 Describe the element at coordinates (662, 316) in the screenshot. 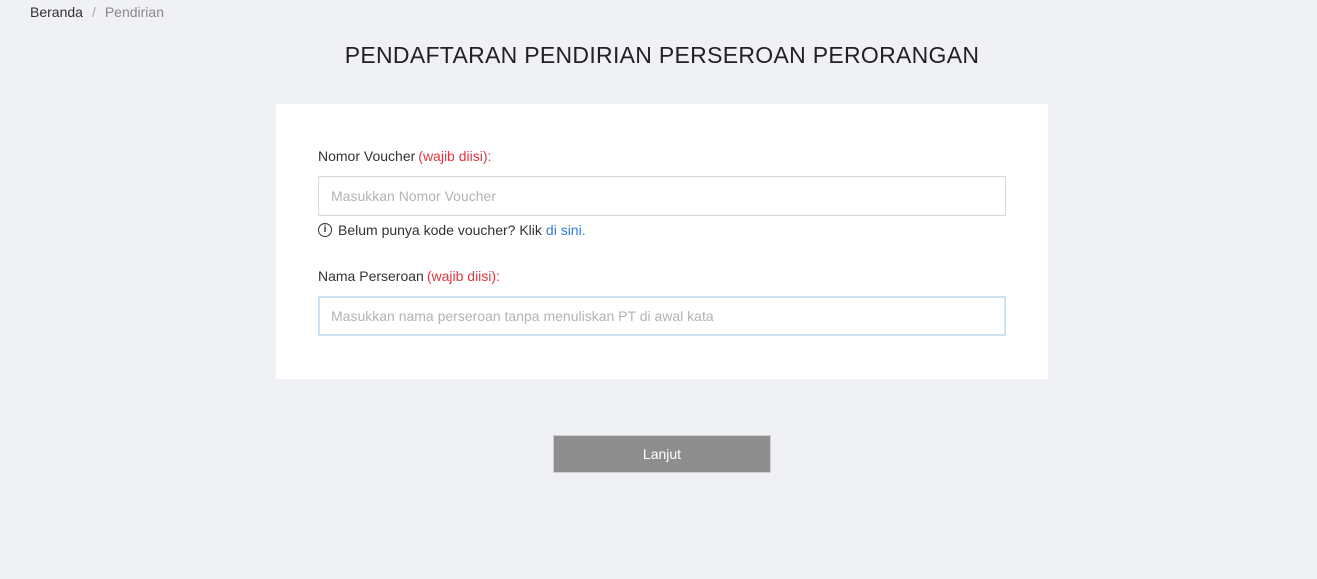

I see `company-name-input` at that location.